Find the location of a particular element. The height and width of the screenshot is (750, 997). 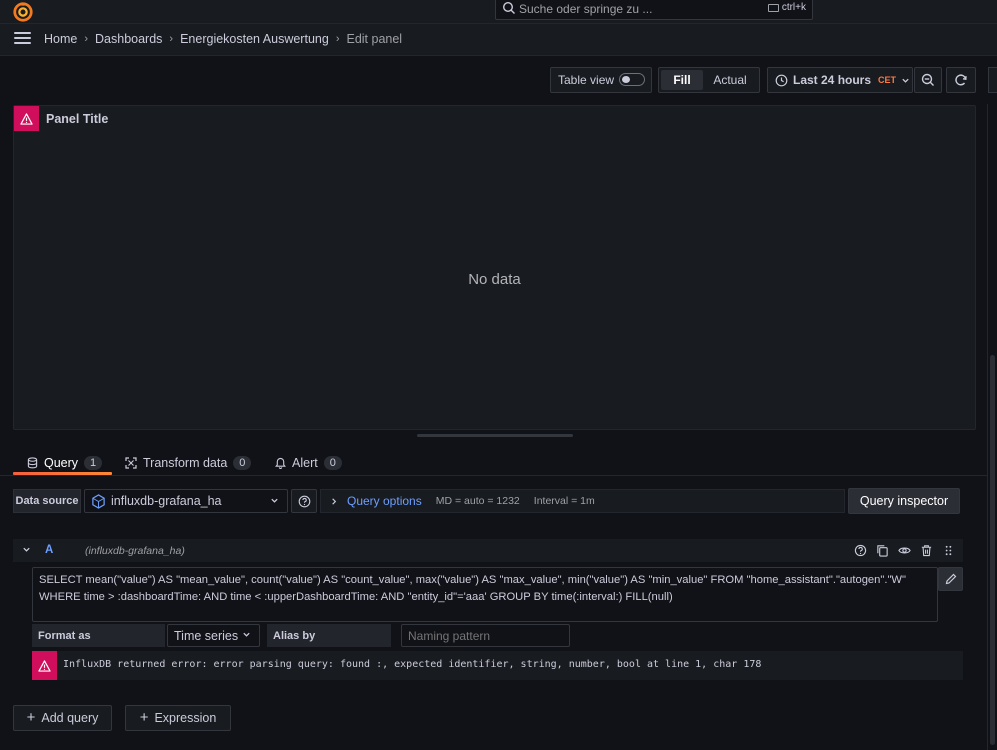

tab-query-count: 1 is located at coordinates (93, 463).